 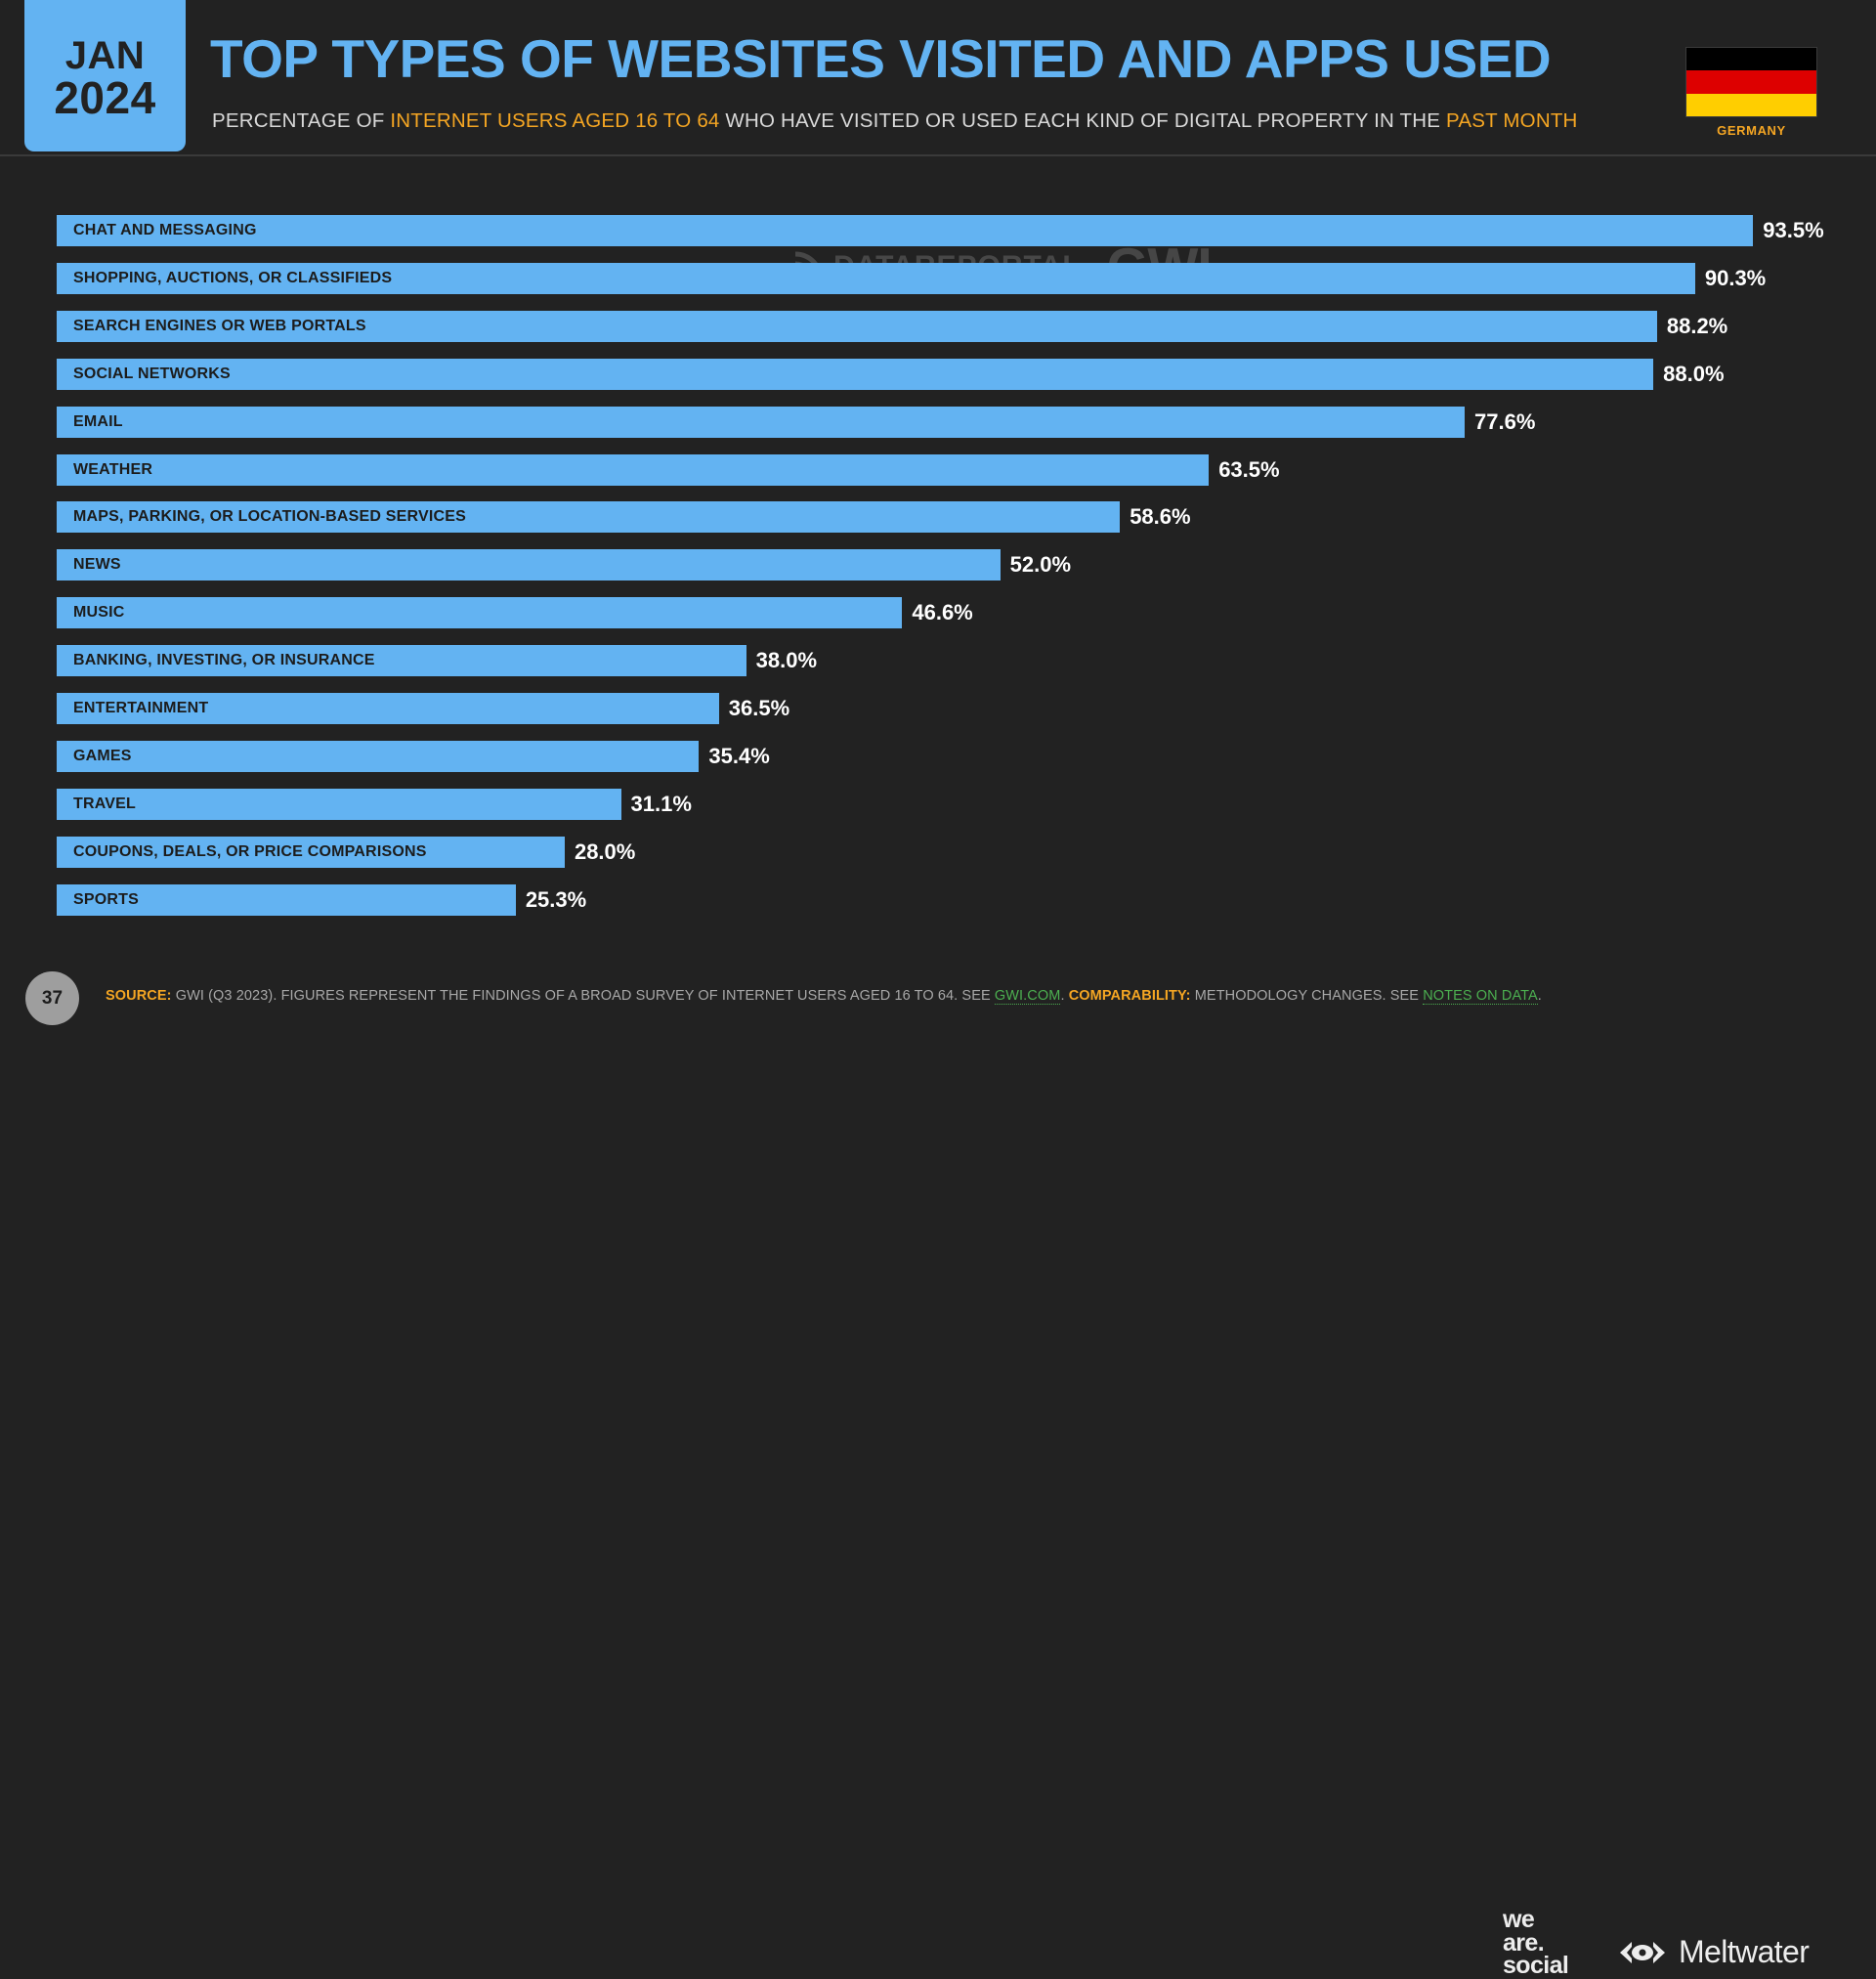 I want to click on bar-category-label: MUSIC, so click(x=99, y=613).